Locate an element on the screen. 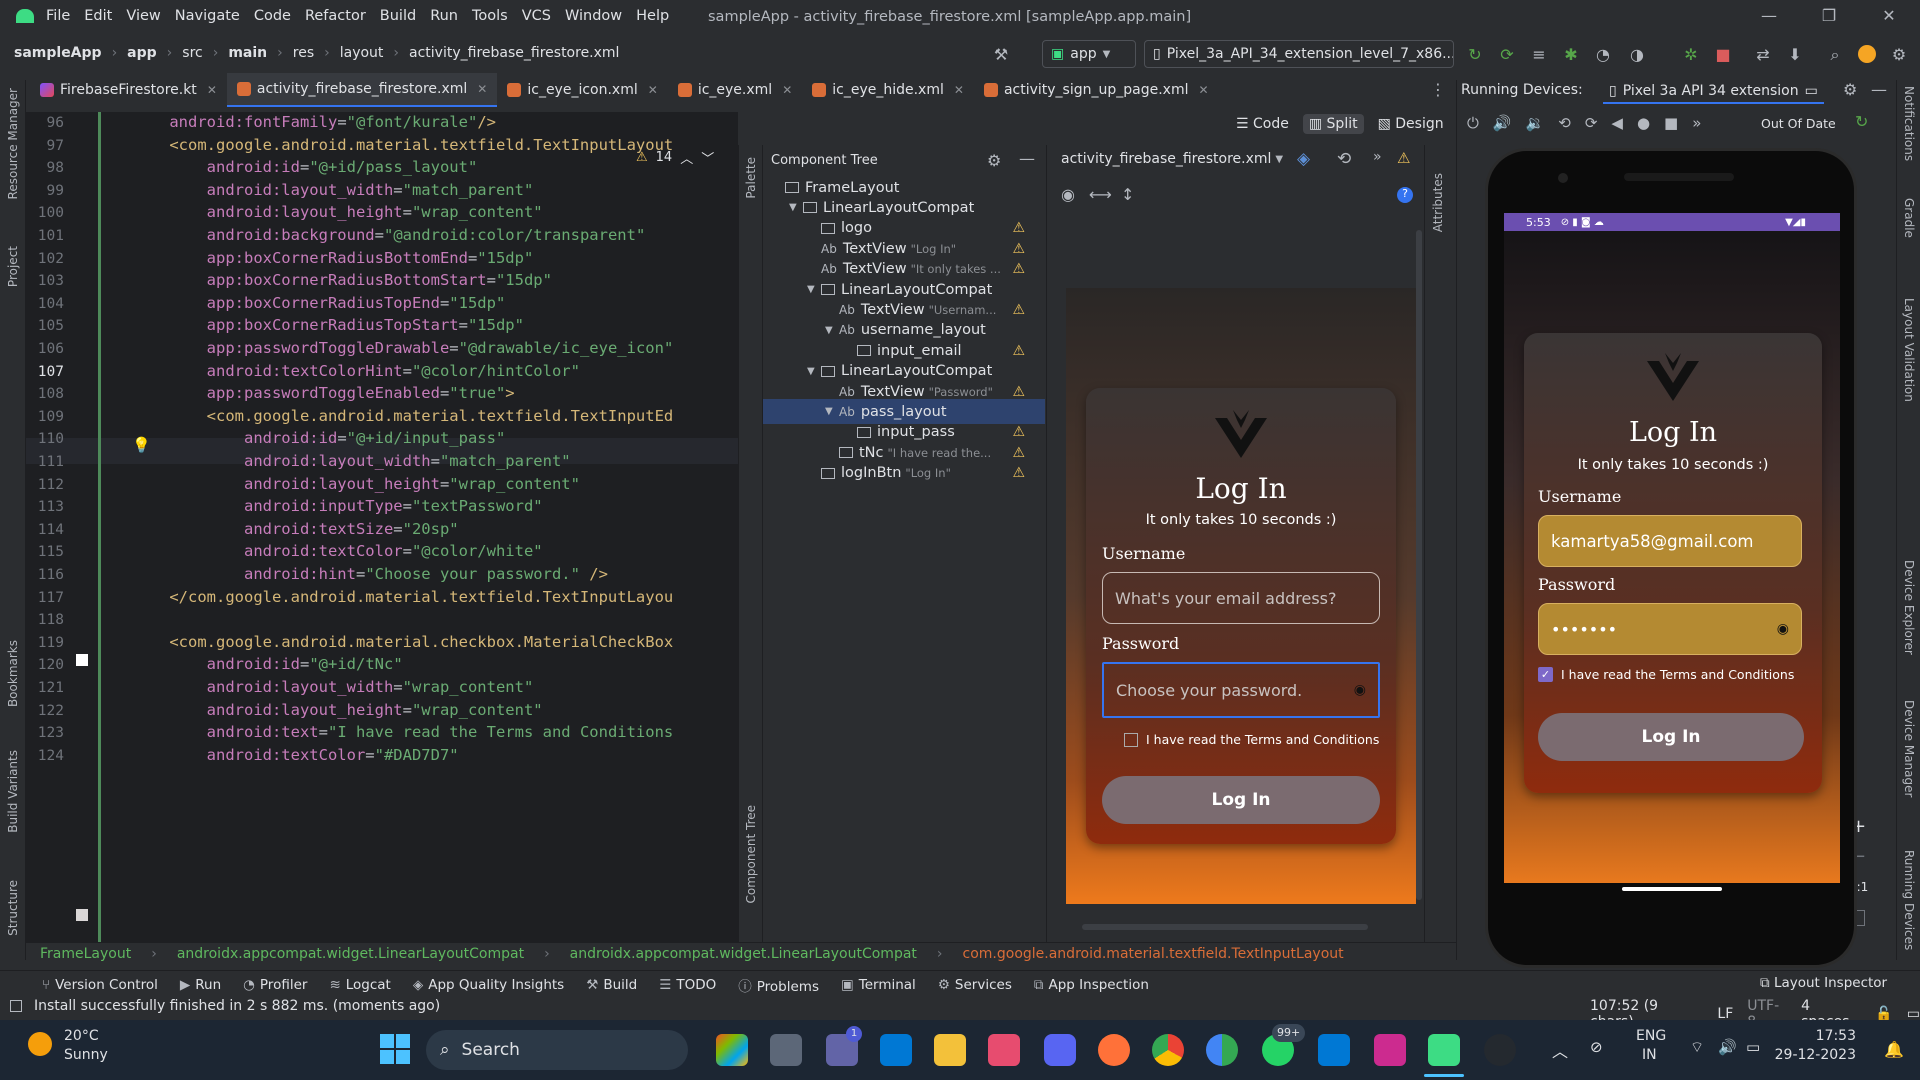  clock-time: 17:53 is located at coordinates (1828, 1036).